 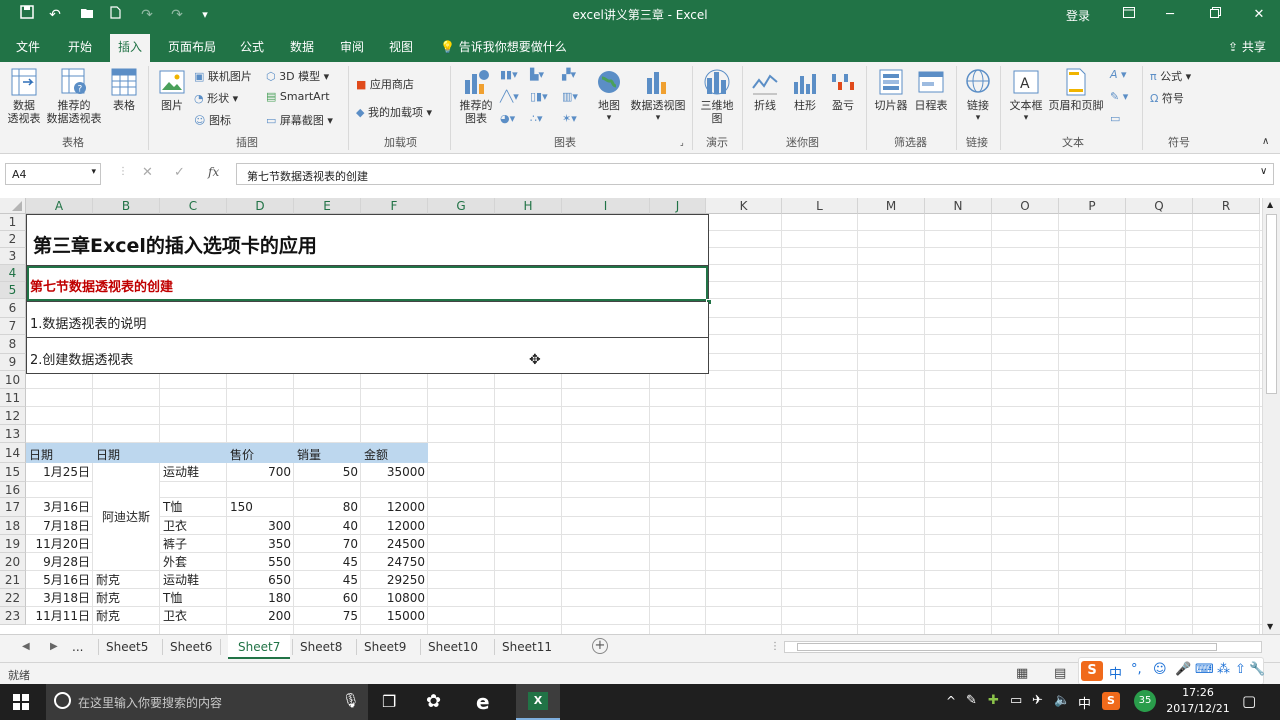 What do you see at coordinates (569, 118) in the screenshot?
I see `other-chart-button: ✶▾` at bounding box center [569, 118].